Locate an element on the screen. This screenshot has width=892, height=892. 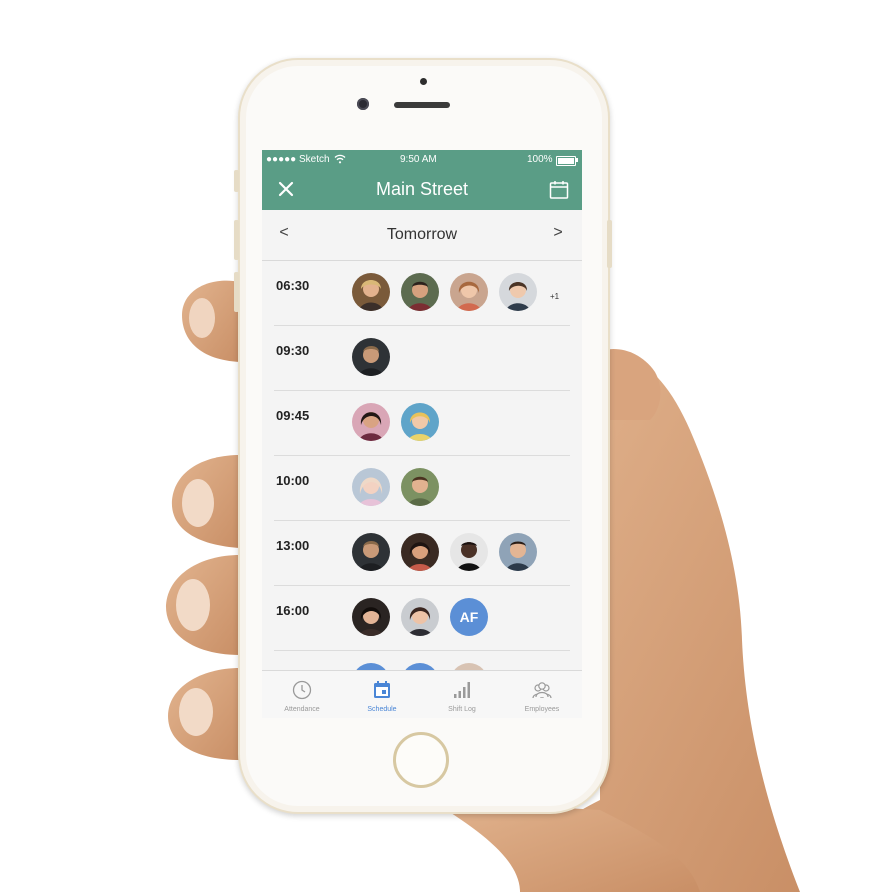
schedule-slot: 06:30 +1 is located at coordinates (422, 293).